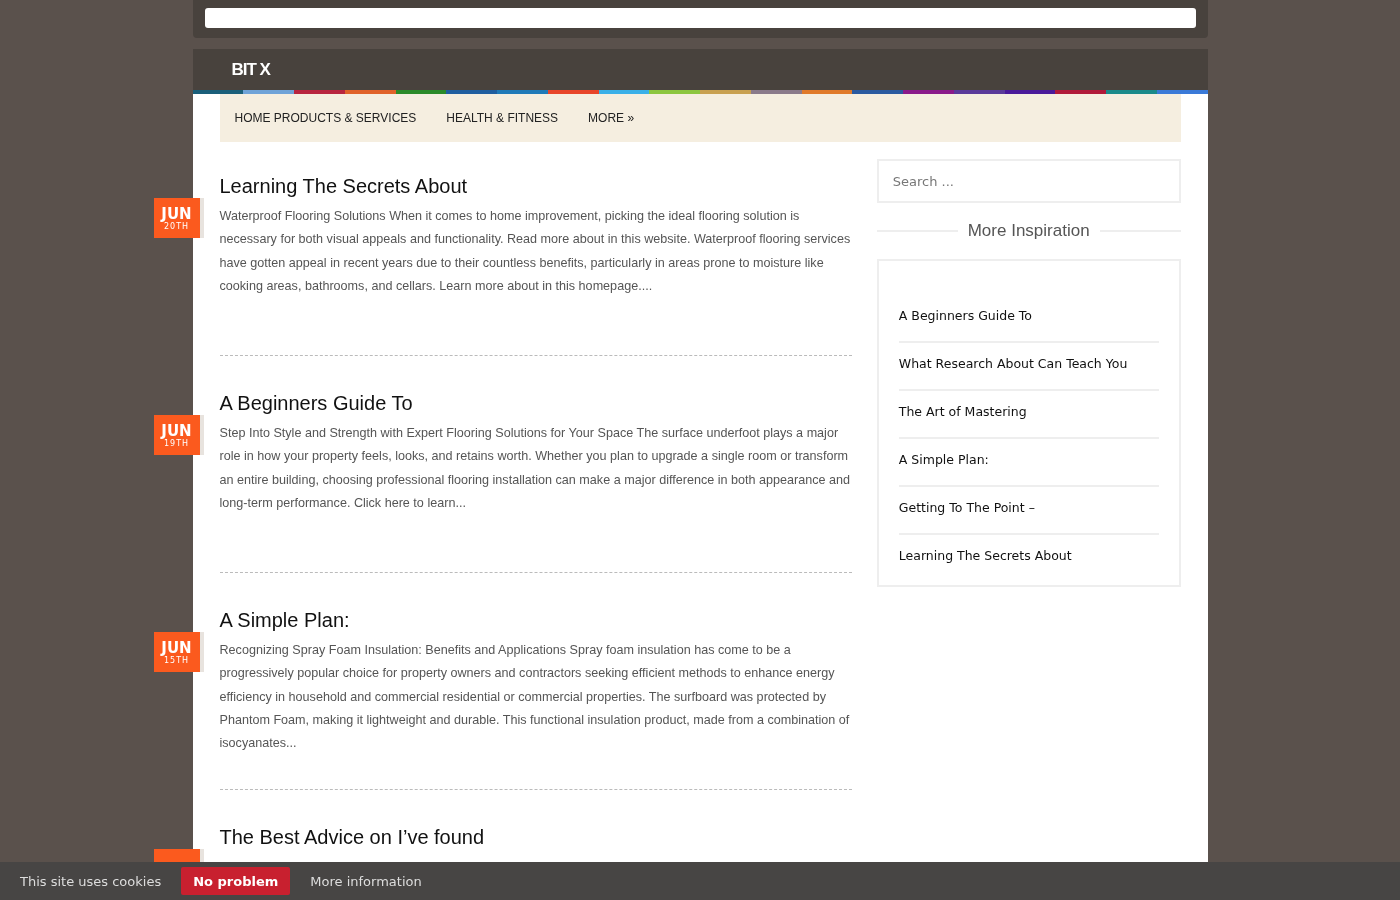 The width and height of the screenshot is (1400, 900). I want to click on more-info-link: More information, so click(366, 881).